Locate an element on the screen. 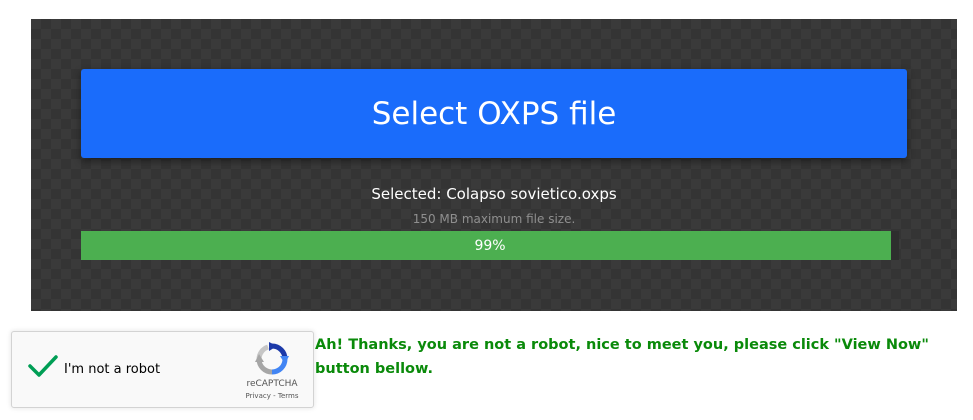 Image resolution: width=973 pixels, height=420 pixels. not-a-robot-label: I'm not a robot is located at coordinates (112, 369).